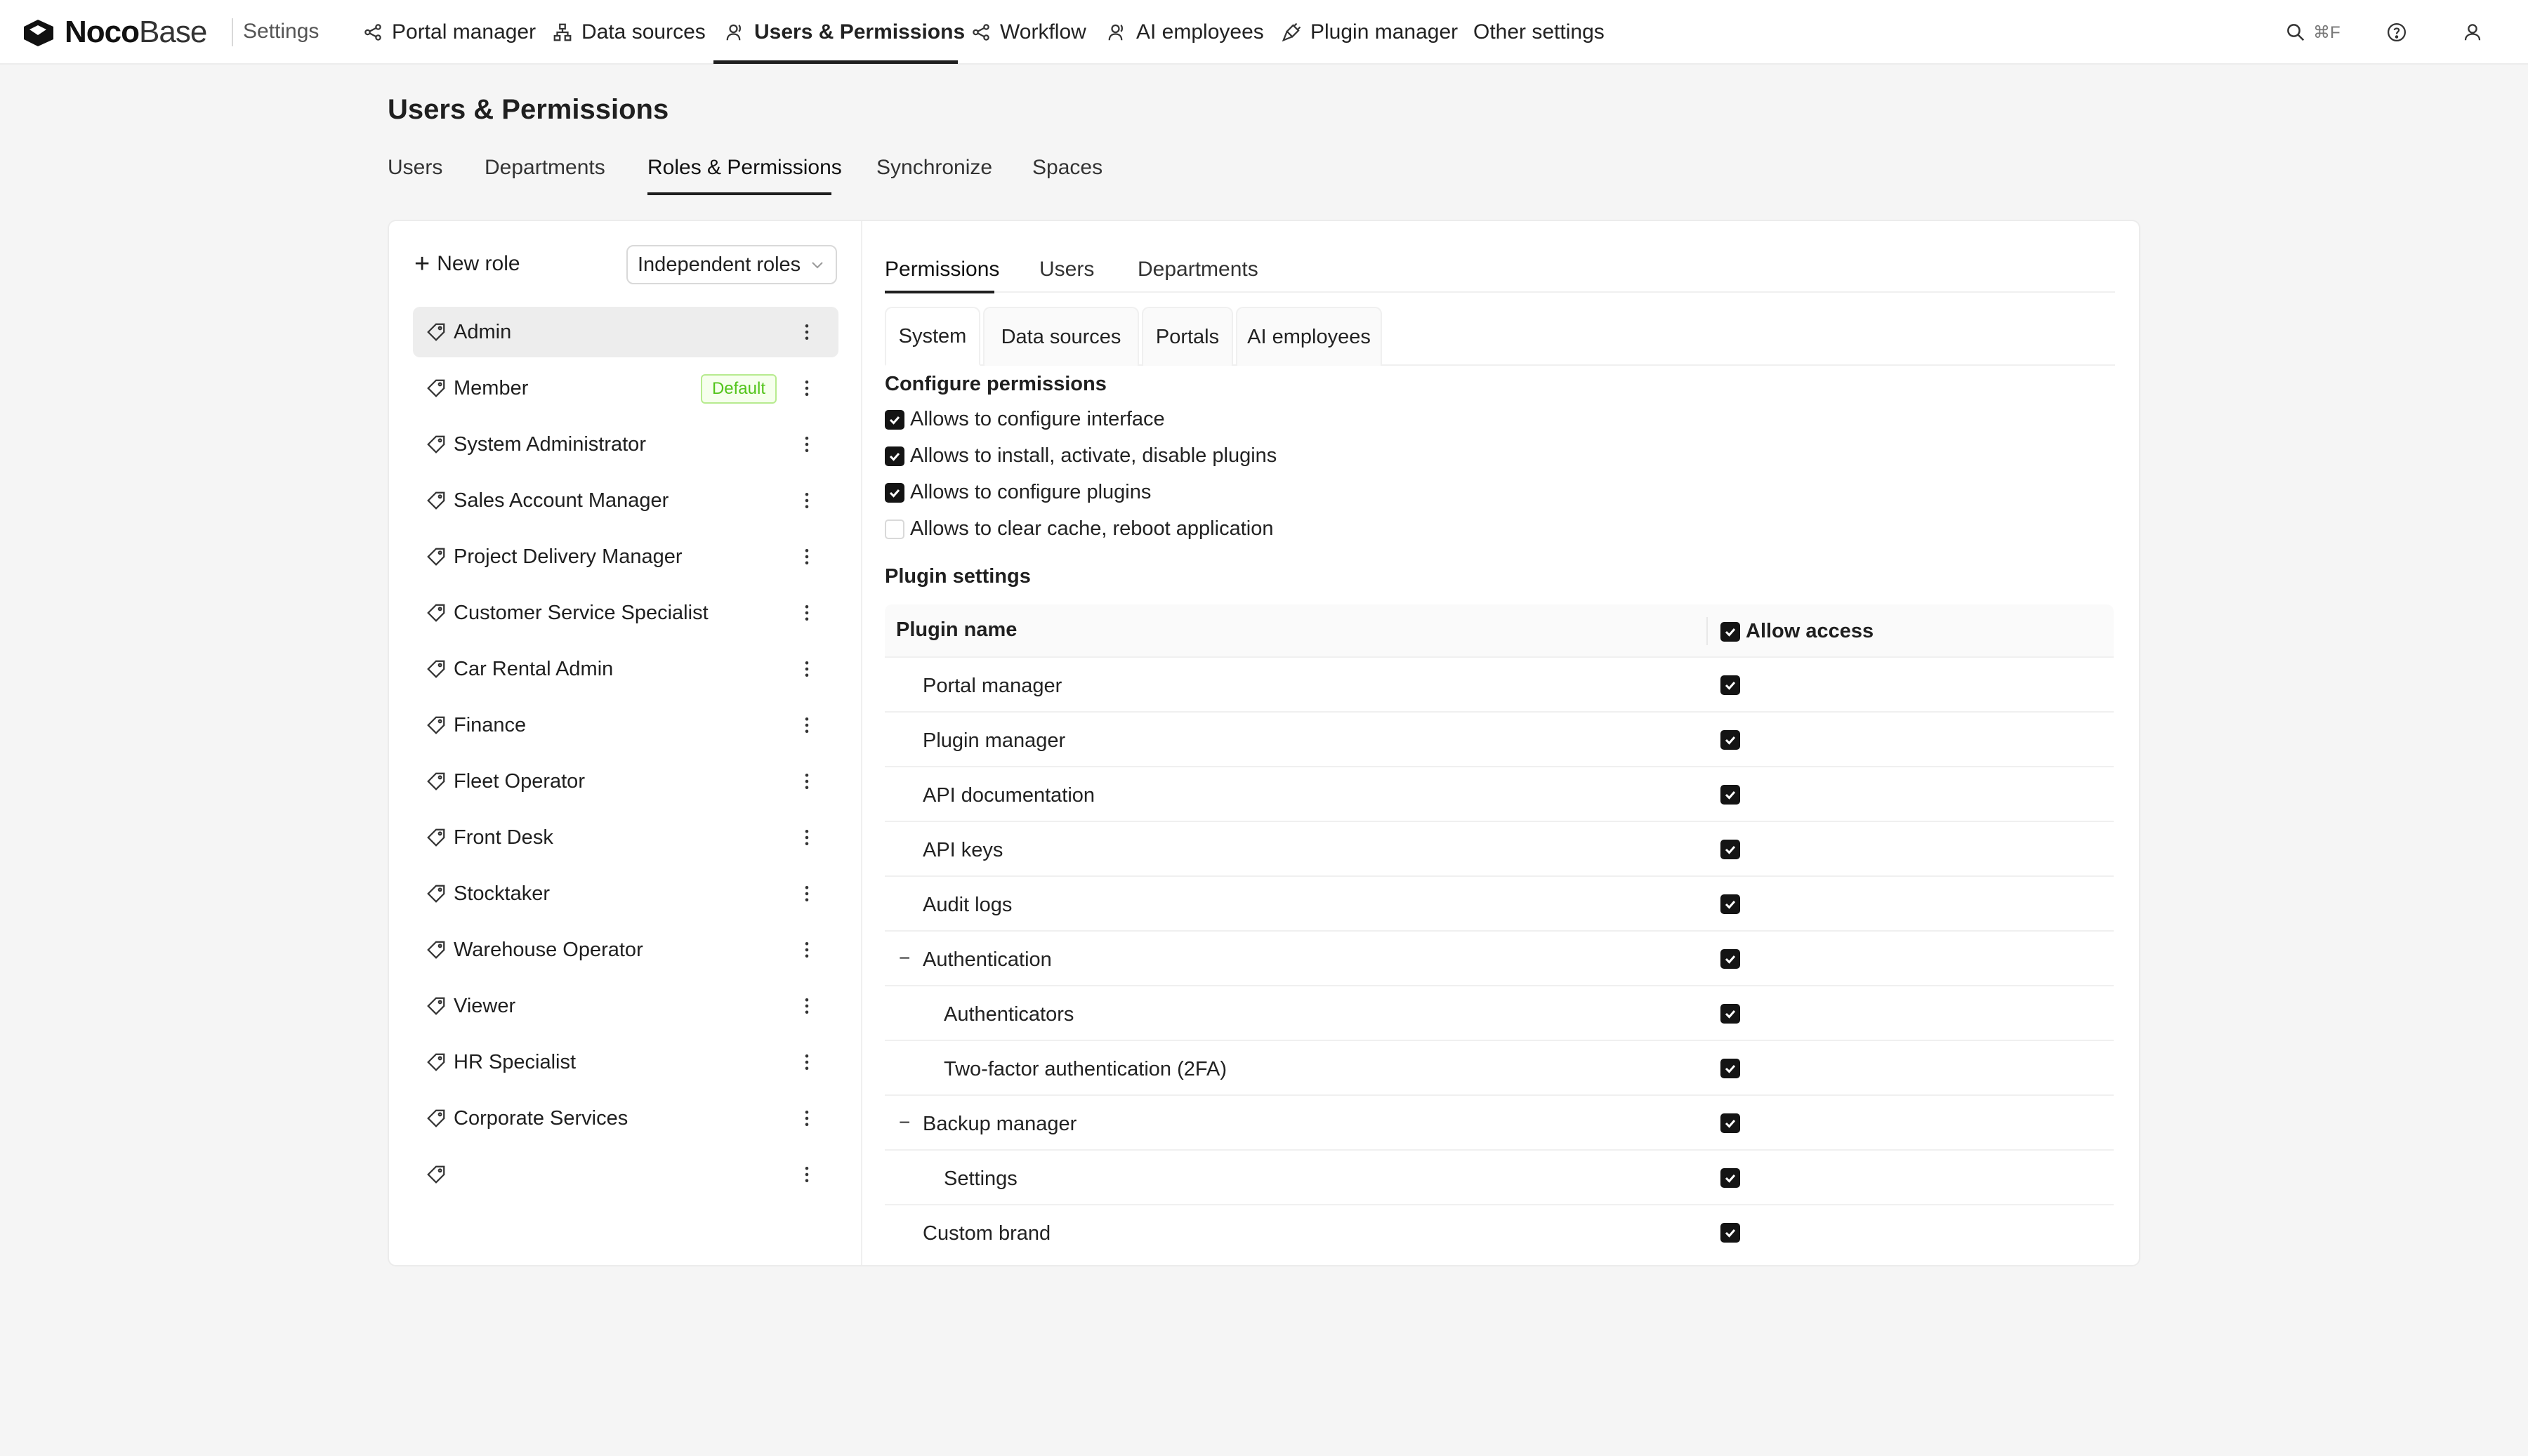  Describe the element at coordinates (625, 332) in the screenshot. I see `role-item-admin: Admin` at that location.